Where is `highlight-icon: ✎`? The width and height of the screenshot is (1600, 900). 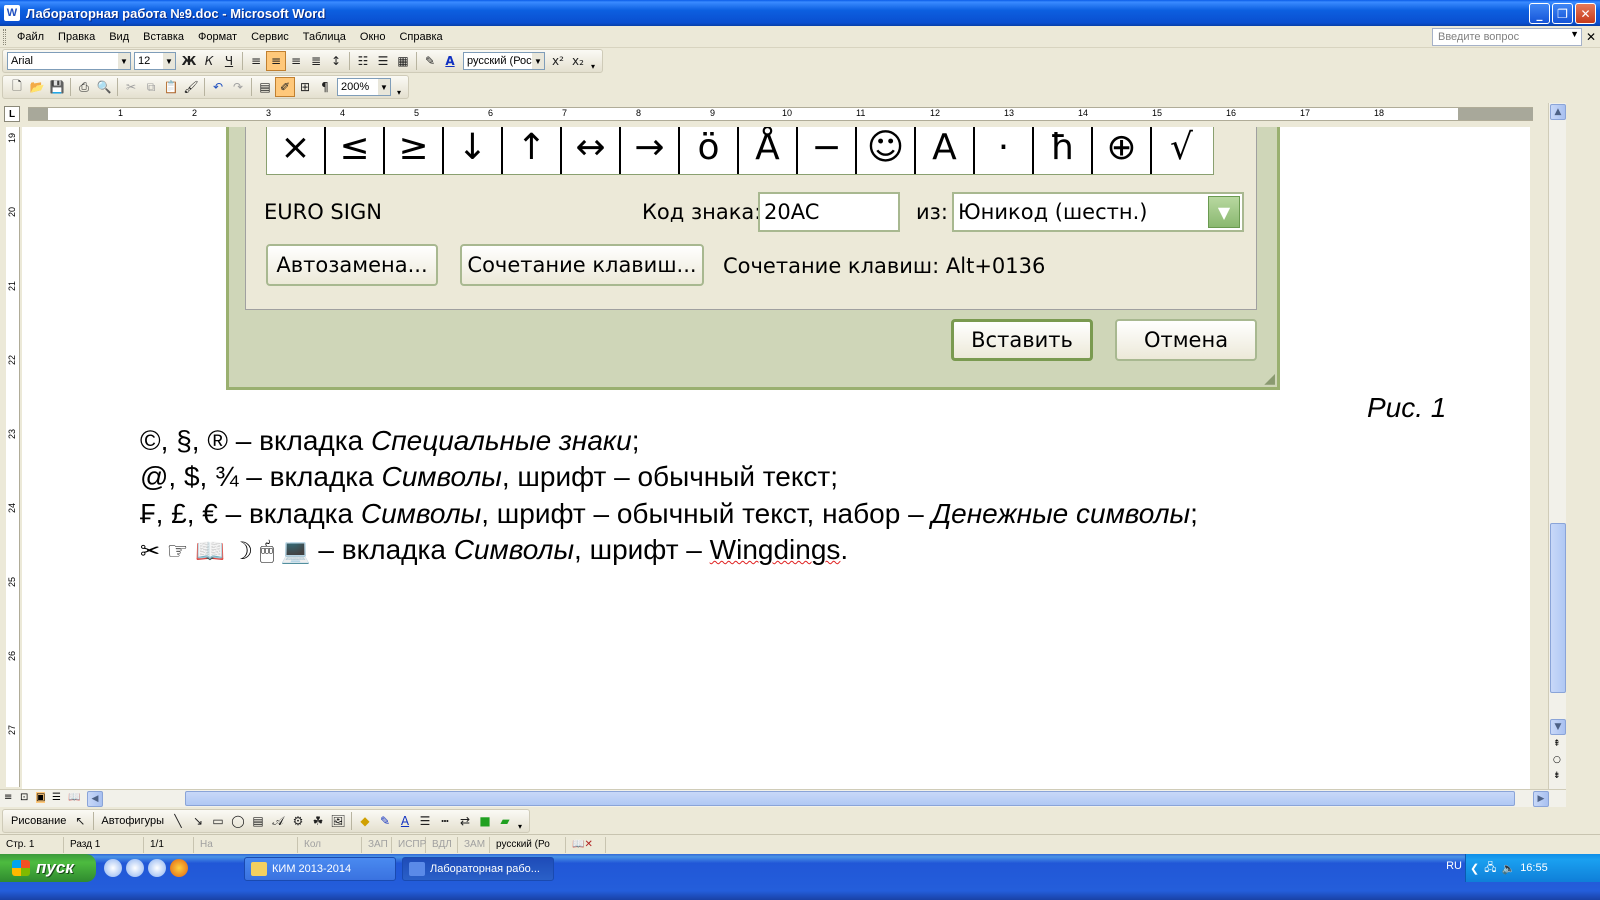 highlight-icon: ✎ is located at coordinates (430, 61).